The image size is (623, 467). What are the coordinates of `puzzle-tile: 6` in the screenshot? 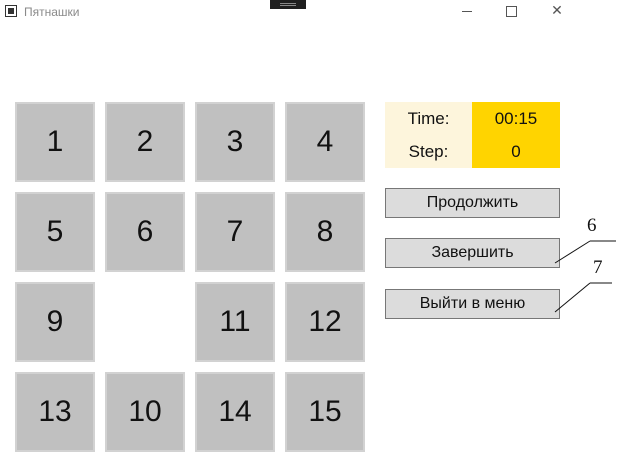 It's located at (145, 232).